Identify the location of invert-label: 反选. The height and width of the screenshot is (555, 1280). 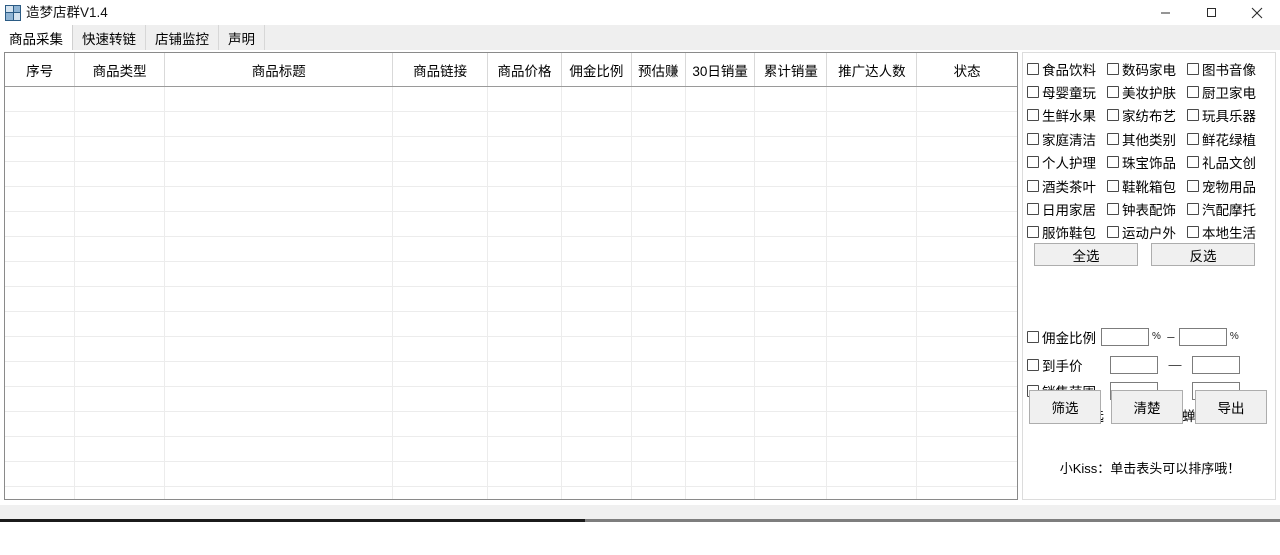
(1203, 256).